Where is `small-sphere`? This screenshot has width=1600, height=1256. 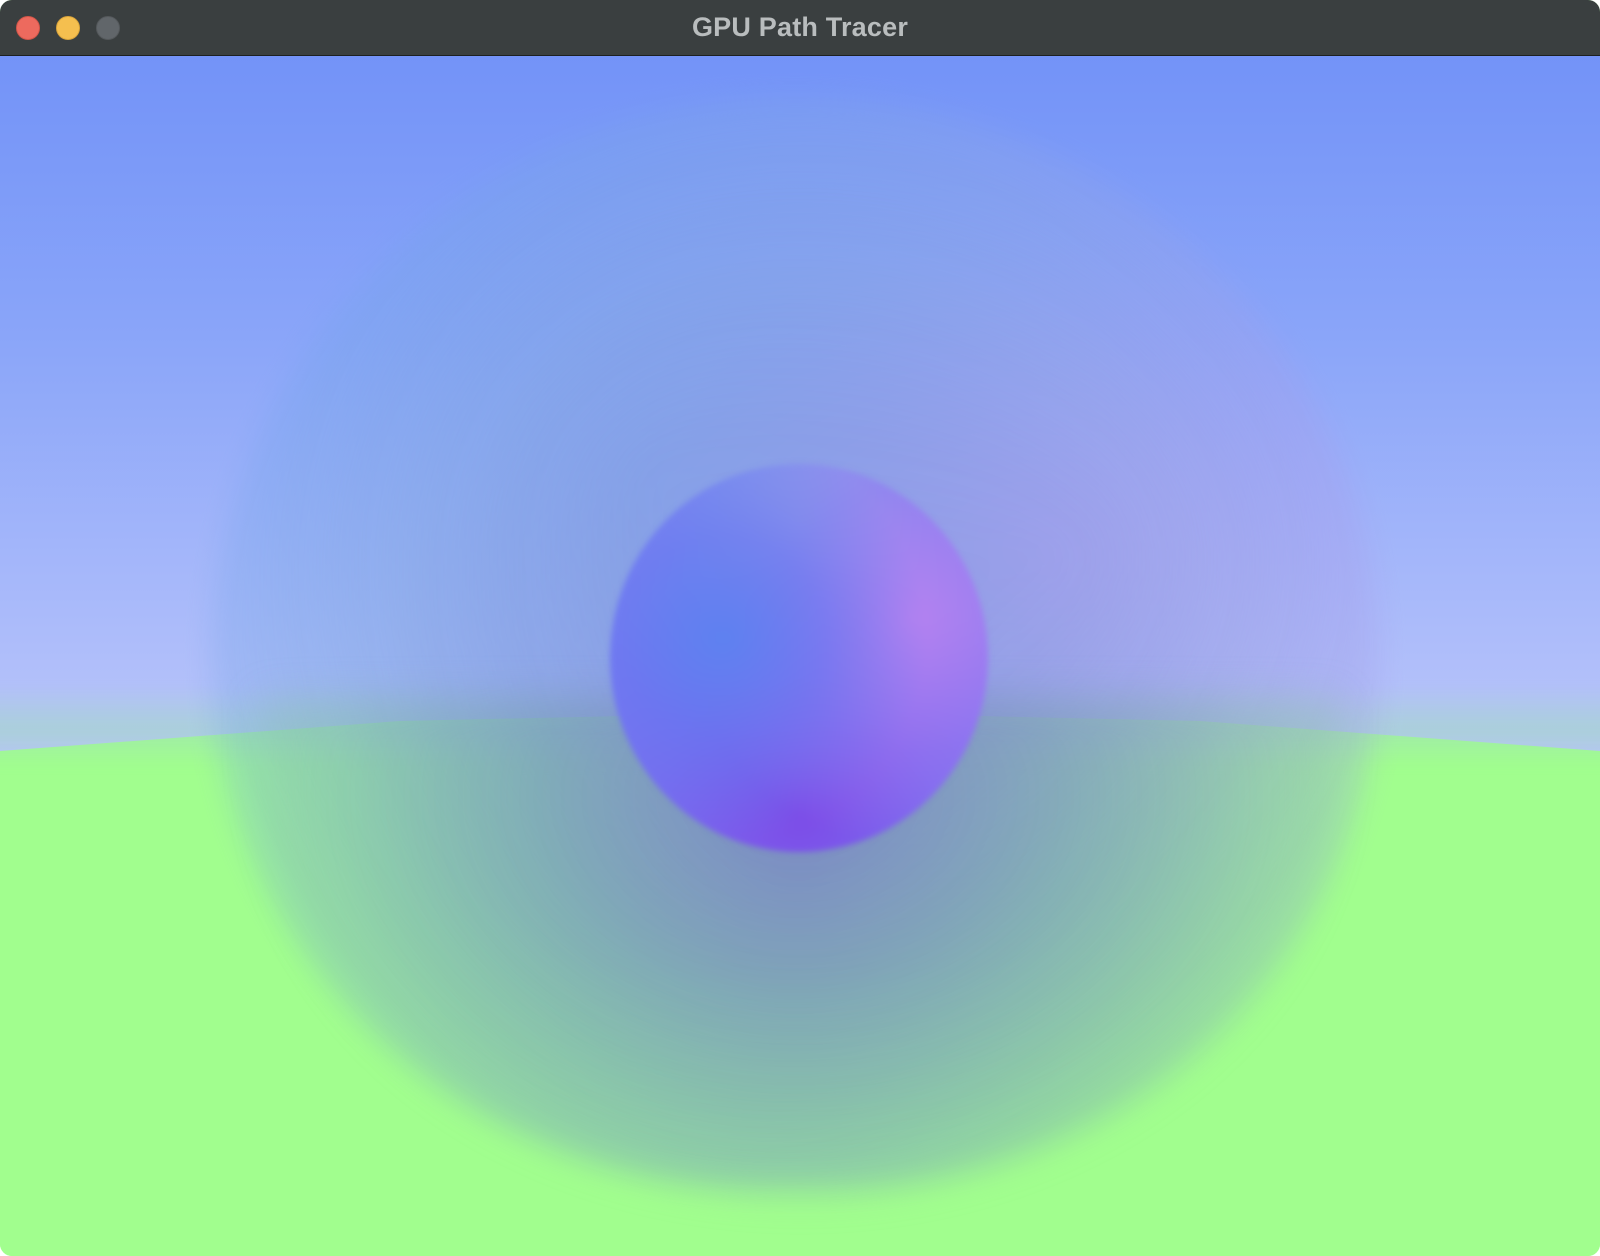
small-sphere is located at coordinates (799, 658).